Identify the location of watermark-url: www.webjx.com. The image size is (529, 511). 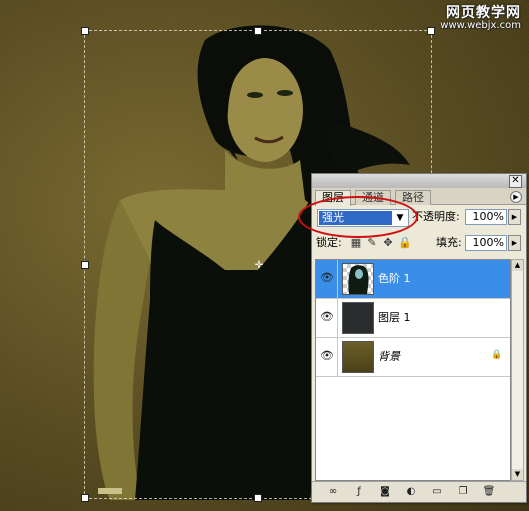
(480, 25).